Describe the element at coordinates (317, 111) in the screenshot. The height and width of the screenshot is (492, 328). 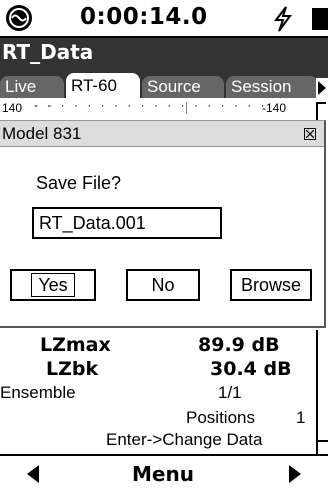
I see `scale-edge` at that location.